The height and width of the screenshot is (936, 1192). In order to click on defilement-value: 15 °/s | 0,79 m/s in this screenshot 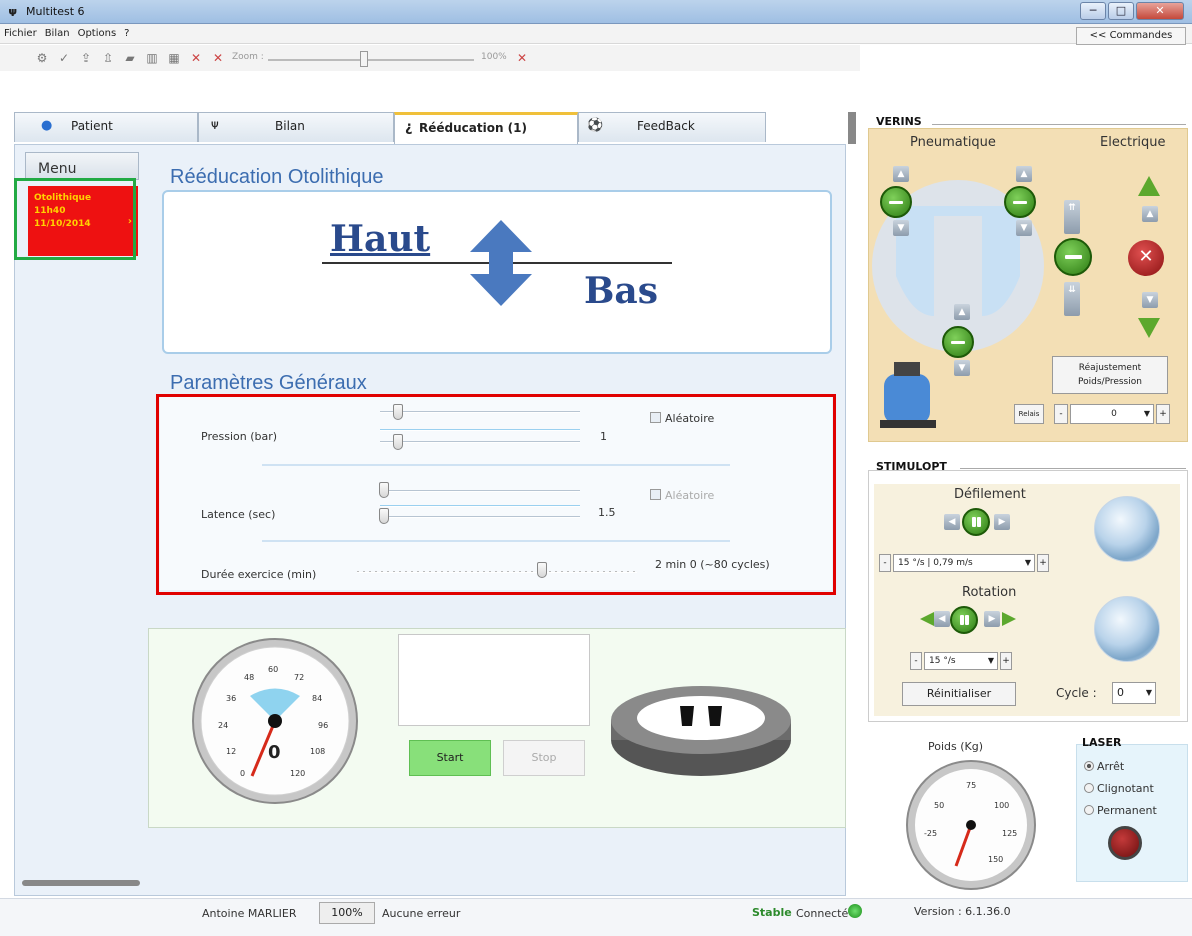, I will do `click(935, 563)`.